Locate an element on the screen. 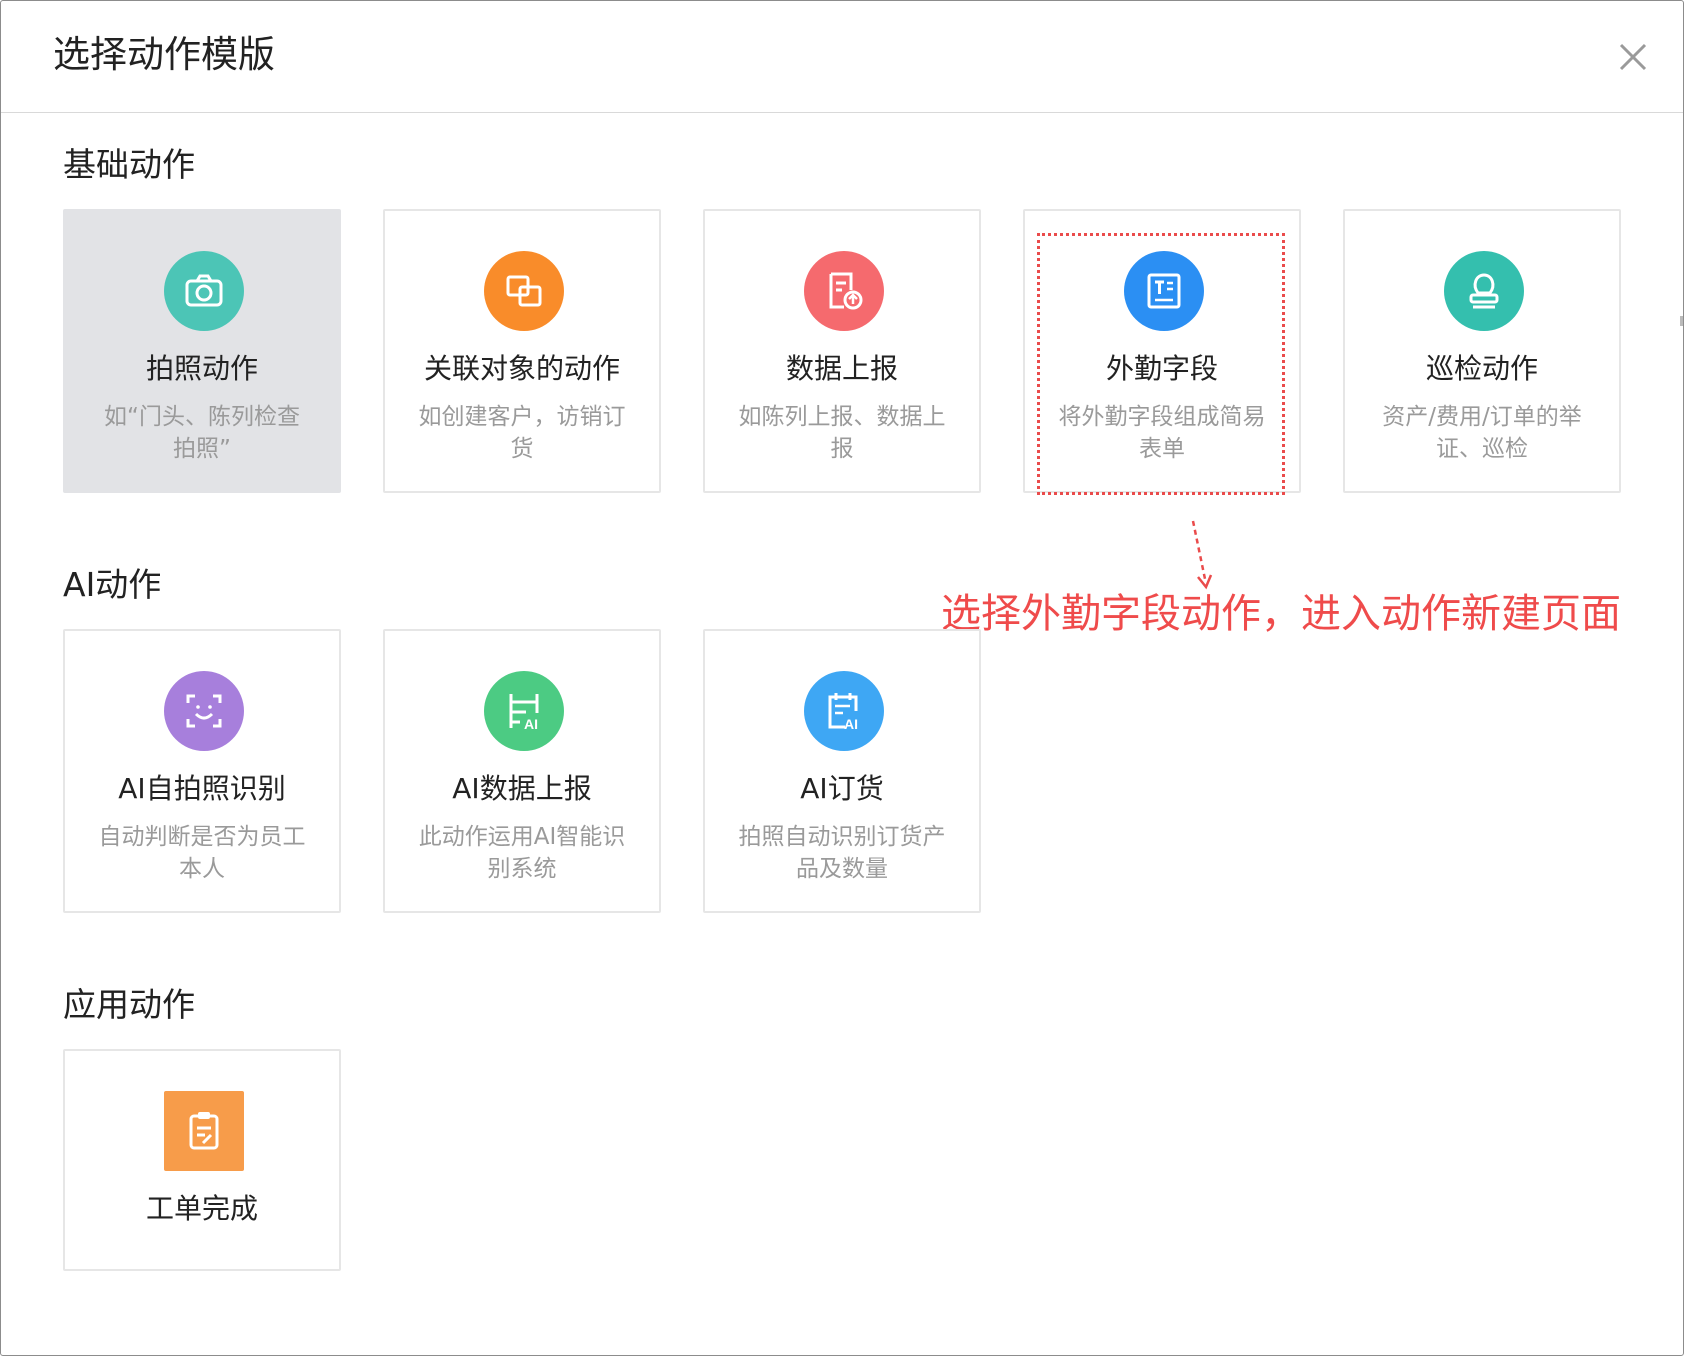 Image resolution: width=1684 pixels, height=1356 pixels. card-data-report: 数据上报 如陈列上报、数据上报 is located at coordinates (842, 351).